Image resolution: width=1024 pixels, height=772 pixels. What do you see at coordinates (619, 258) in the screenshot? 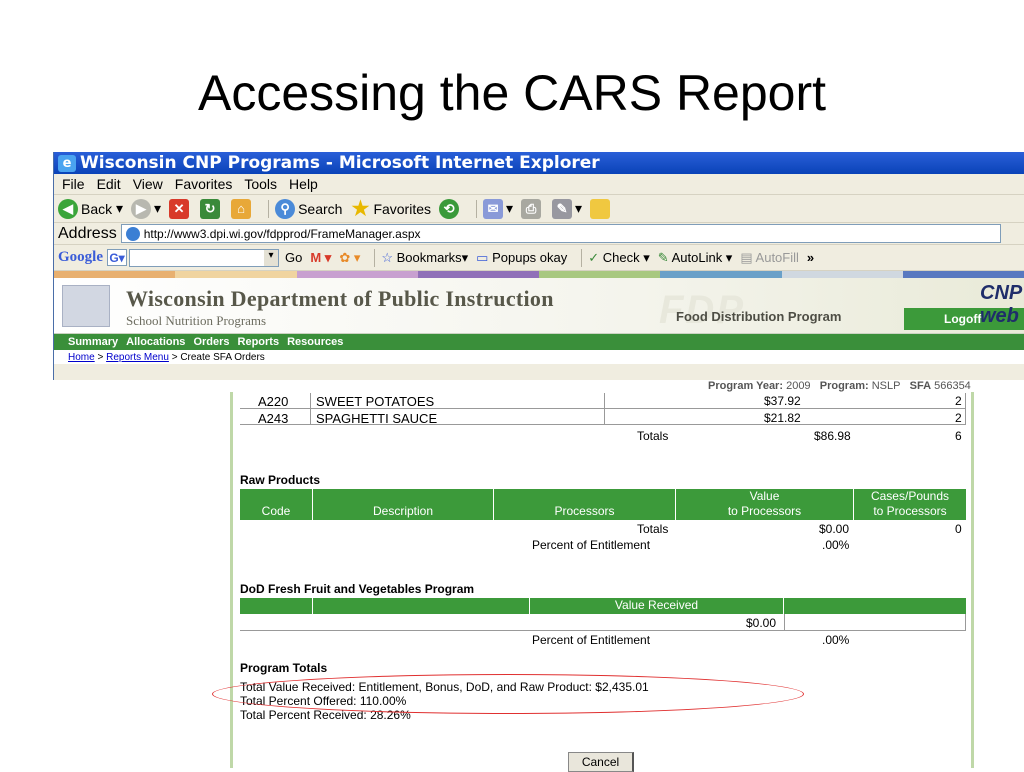
I see `spellcheck-button: ✓ Check ▾` at bounding box center [619, 258].